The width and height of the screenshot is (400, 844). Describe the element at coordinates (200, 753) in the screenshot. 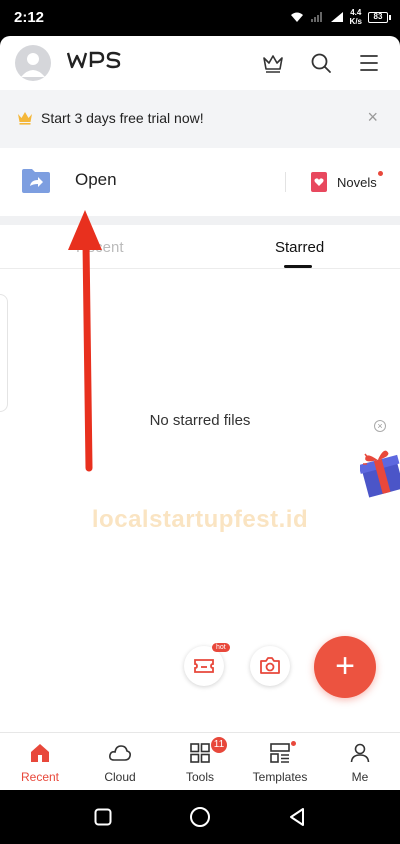

I see `grid-icon` at that location.